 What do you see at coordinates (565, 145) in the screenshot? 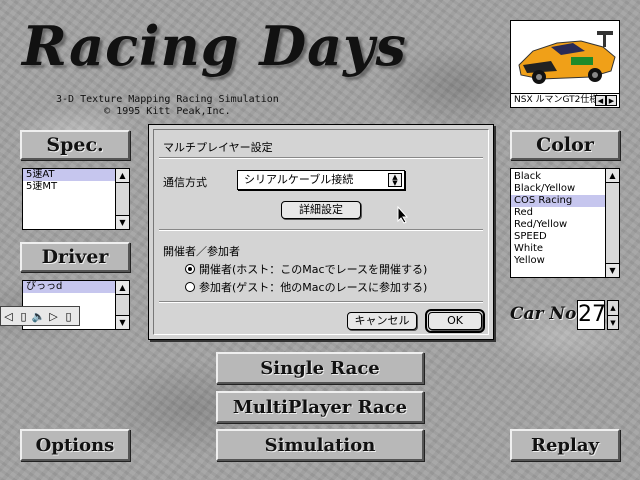
I see `color-header: Color` at bounding box center [565, 145].